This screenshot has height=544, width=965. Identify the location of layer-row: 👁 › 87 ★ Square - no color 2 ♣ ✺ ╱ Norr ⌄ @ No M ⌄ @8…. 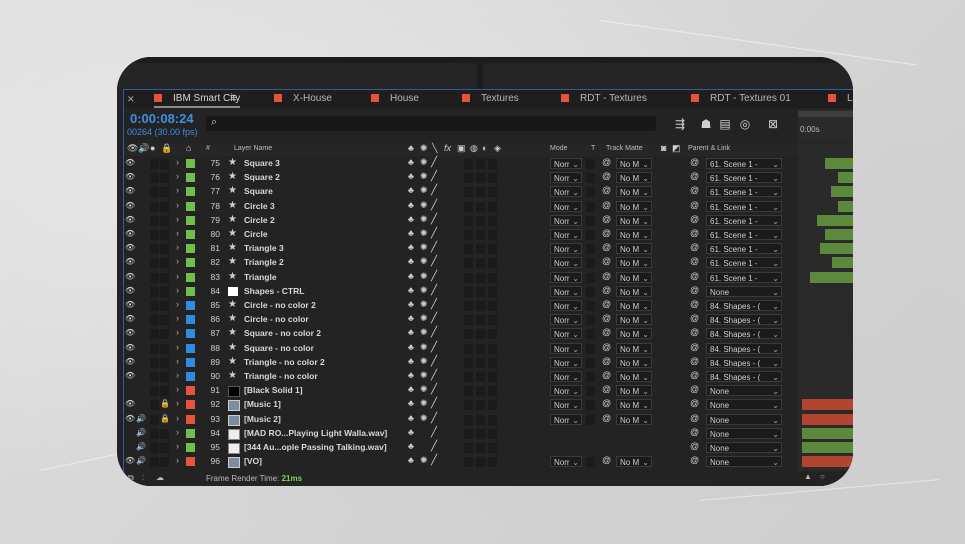
(461, 334).